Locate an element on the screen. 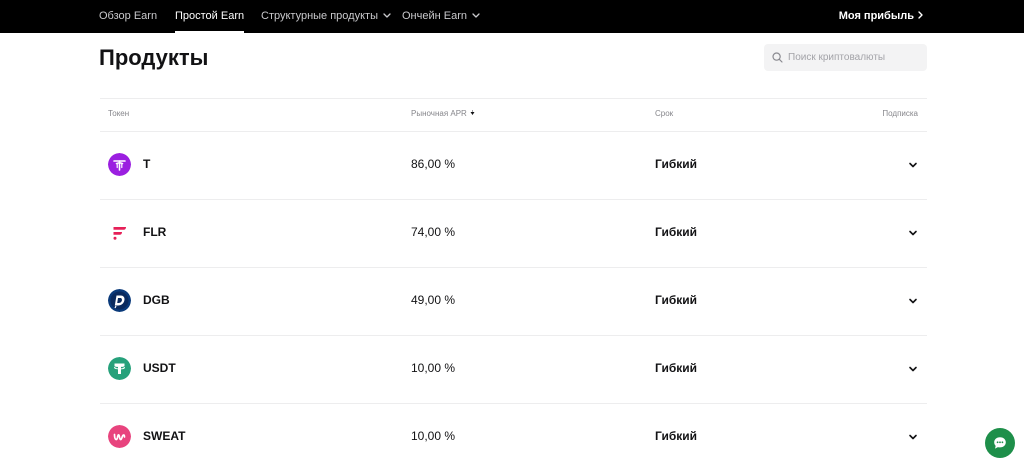  flr-coin-icon is located at coordinates (119, 233).